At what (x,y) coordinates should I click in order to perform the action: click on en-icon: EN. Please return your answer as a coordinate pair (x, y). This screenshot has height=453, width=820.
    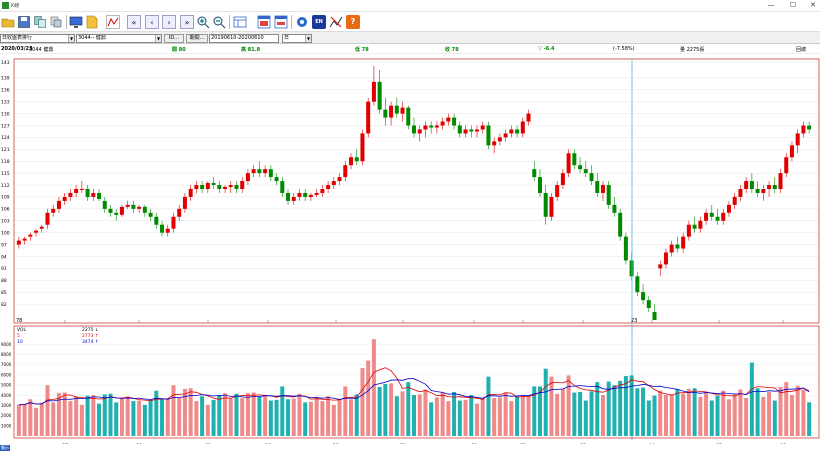
    Looking at the image, I should click on (319, 22).